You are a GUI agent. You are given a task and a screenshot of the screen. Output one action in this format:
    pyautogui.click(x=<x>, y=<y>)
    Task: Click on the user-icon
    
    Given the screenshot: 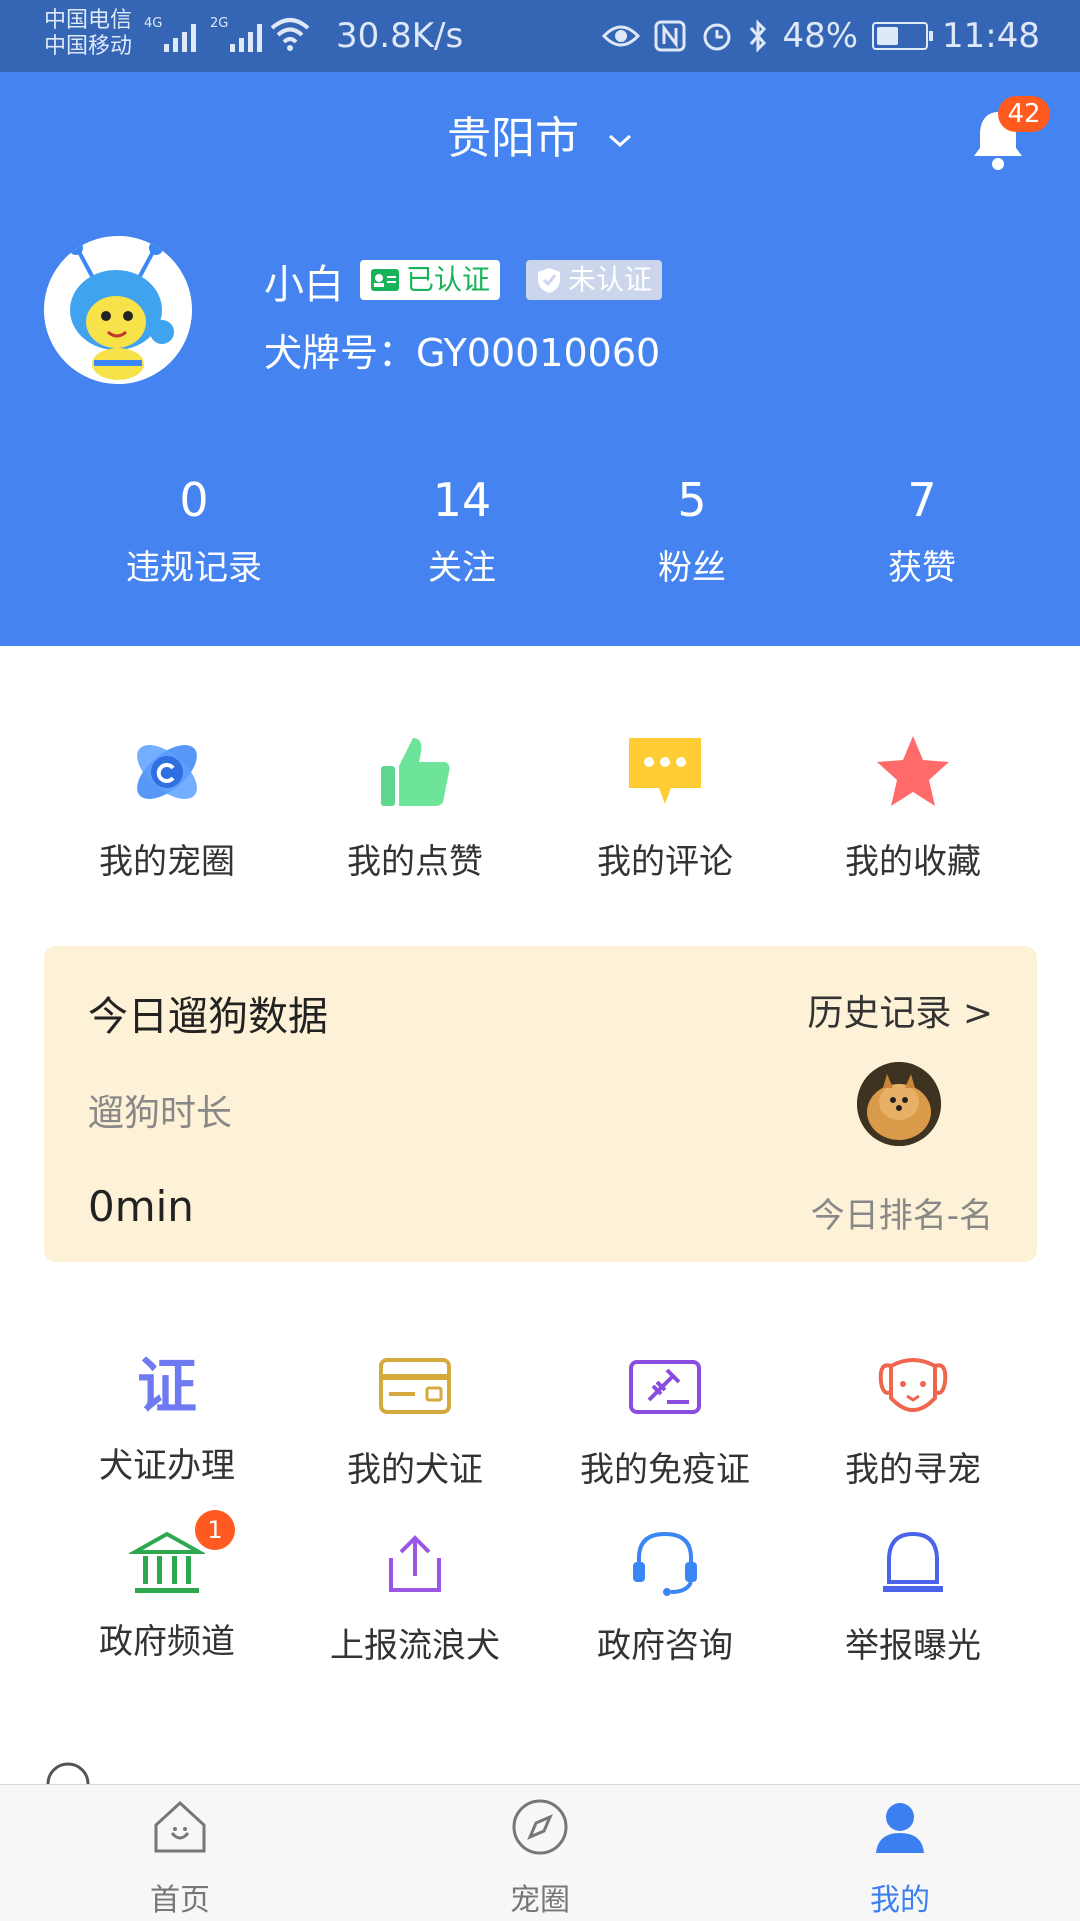 What is the action you would take?
    pyautogui.click(x=900, y=1828)
    